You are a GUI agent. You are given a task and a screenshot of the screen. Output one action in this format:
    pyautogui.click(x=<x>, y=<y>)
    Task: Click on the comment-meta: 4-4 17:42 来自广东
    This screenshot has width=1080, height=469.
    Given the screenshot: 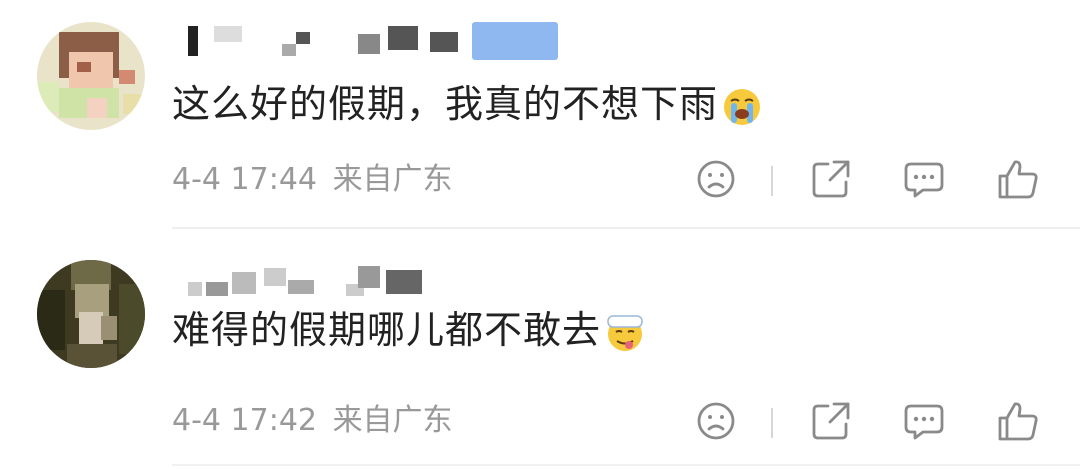 What is the action you would take?
    pyautogui.click(x=312, y=421)
    